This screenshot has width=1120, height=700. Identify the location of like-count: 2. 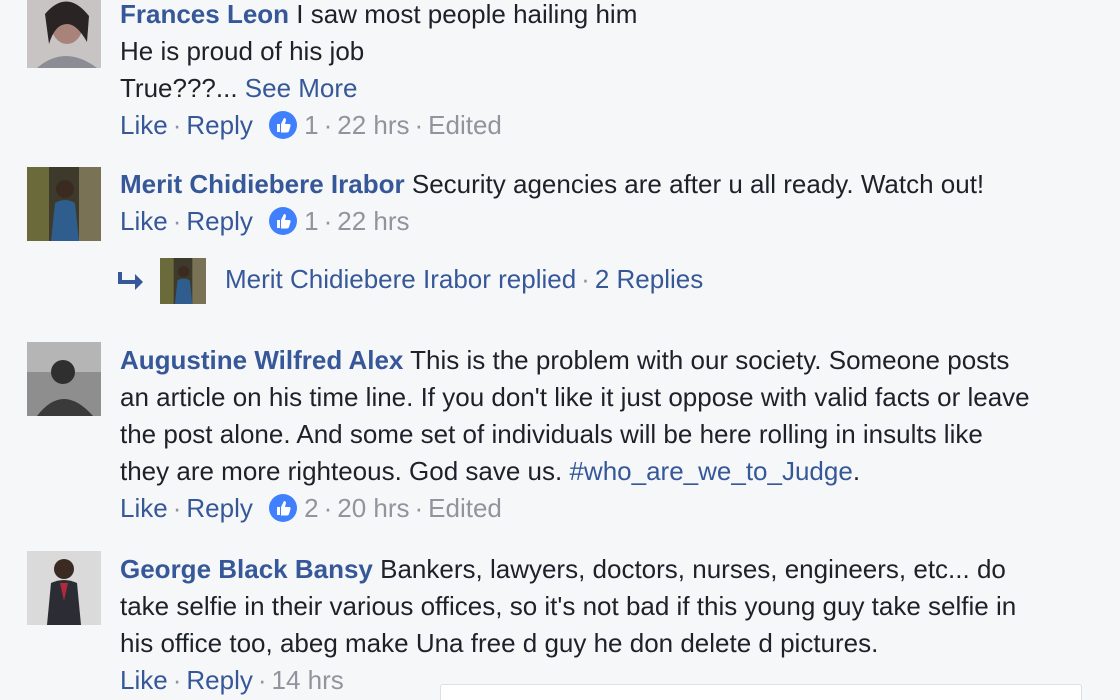
(311, 508).